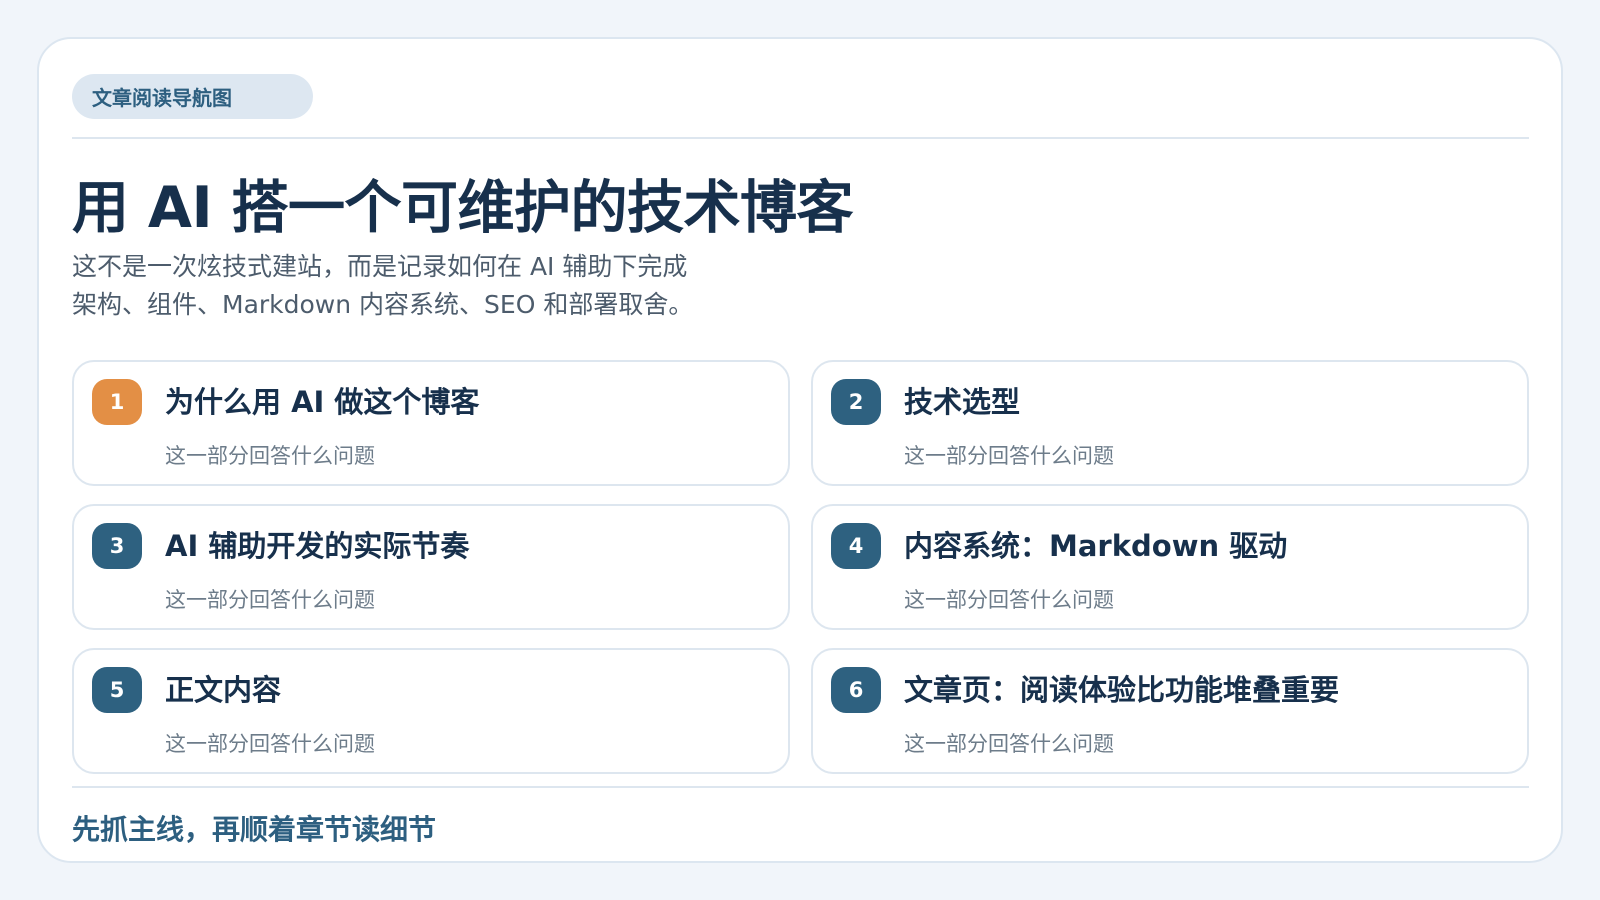 Image resolution: width=1600 pixels, height=900 pixels. Describe the element at coordinates (1170, 423) in the screenshot. I see `section-card-2: 2 技术选型 这一部分回答什么问题` at that location.